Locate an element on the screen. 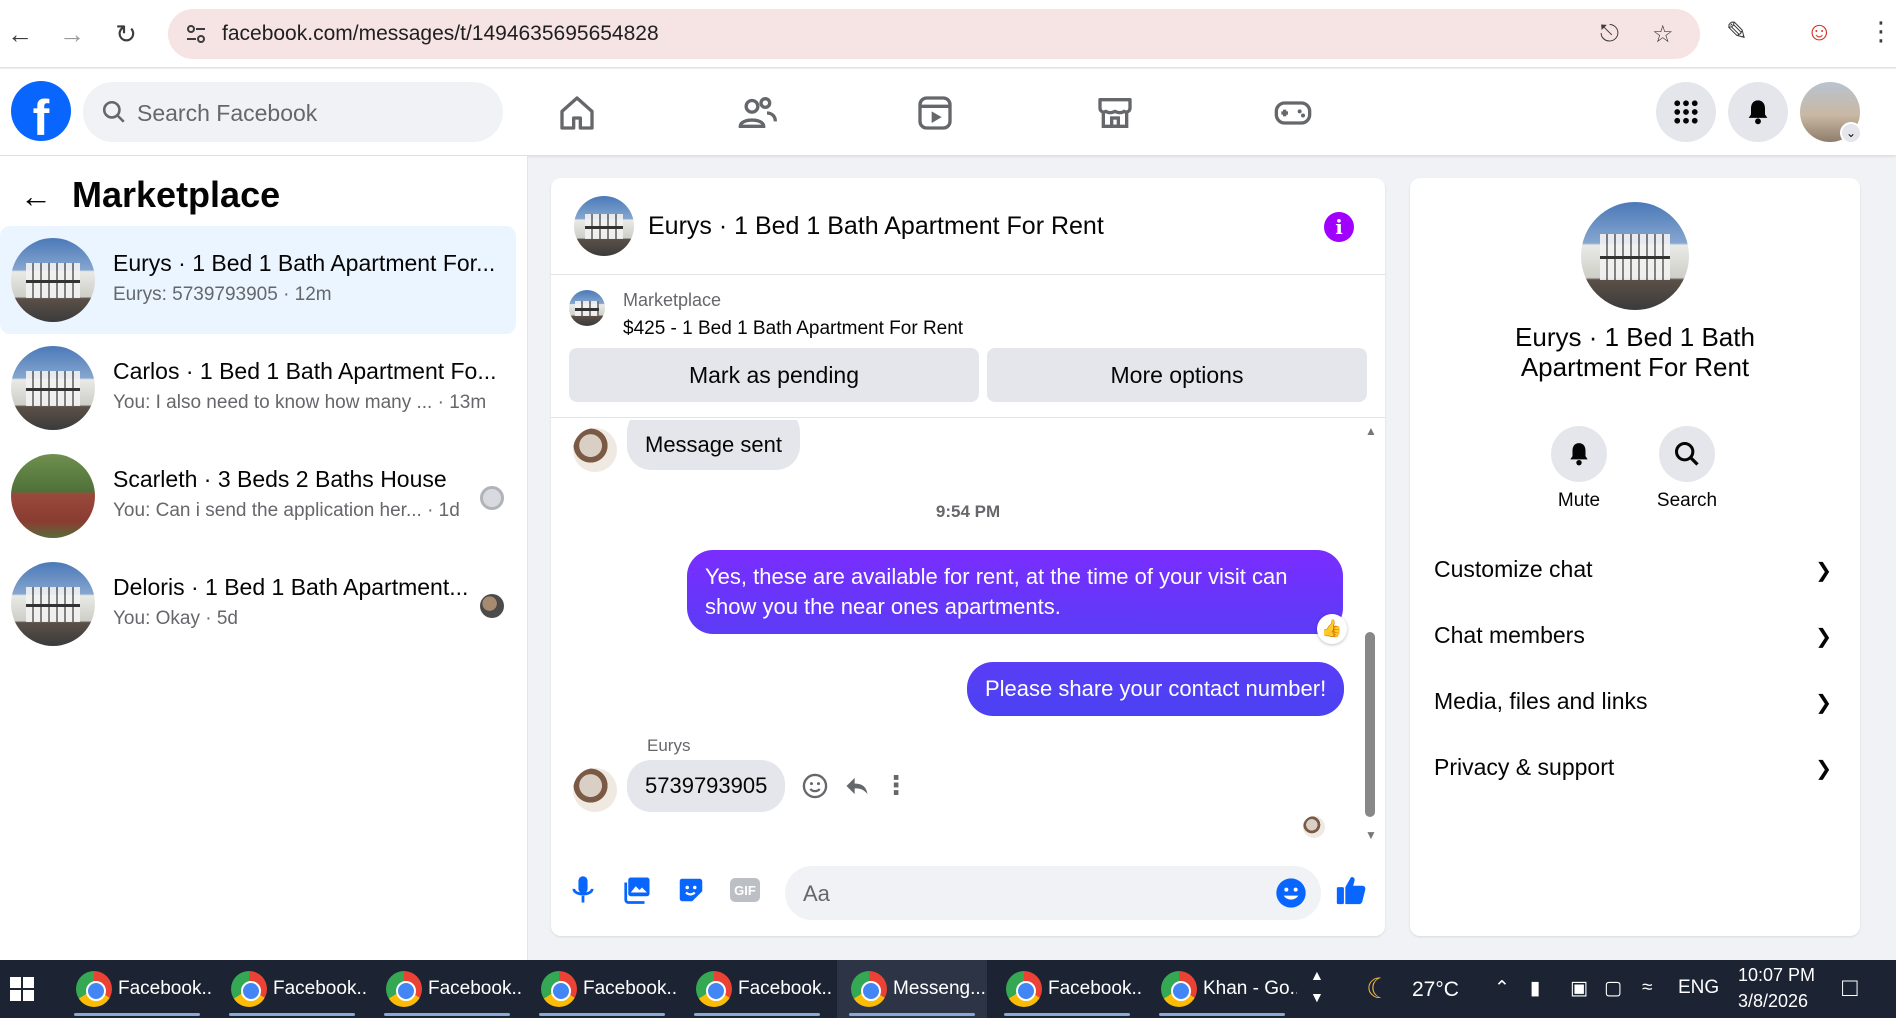 The image size is (1896, 1018). search-in-chat-button: Search is located at coordinates (1687, 469).